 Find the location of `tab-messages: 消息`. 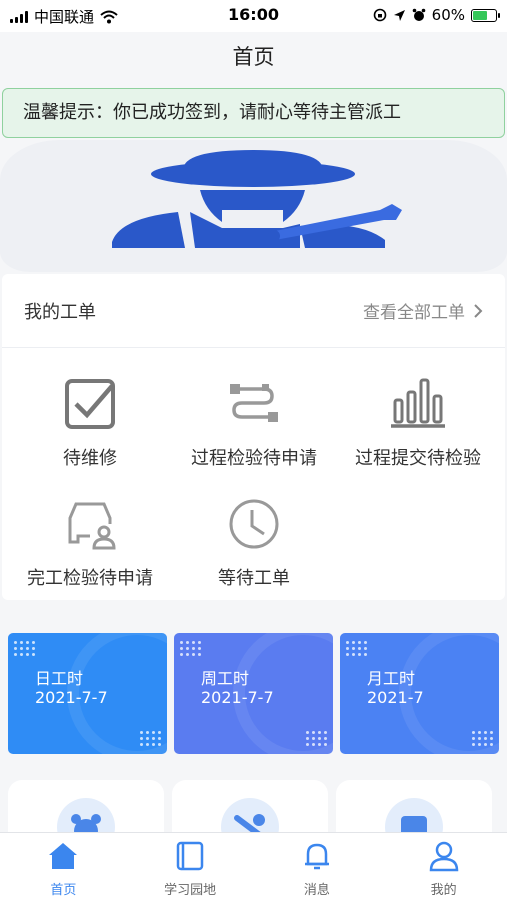

tab-messages: 消息 is located at coordinates (317, 866).